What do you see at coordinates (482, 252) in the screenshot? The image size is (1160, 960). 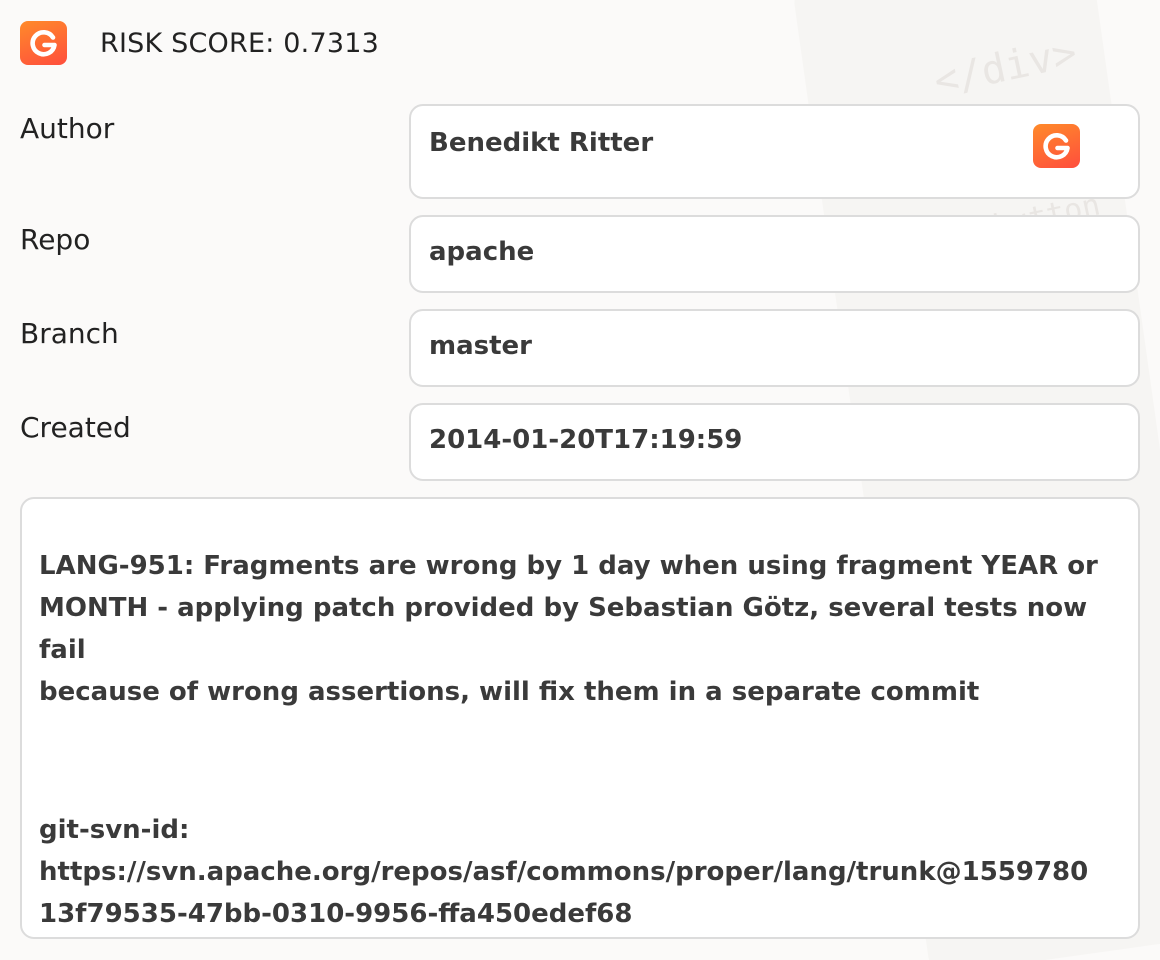 I see `repo-value: apache` at bounding box center [482, 252].